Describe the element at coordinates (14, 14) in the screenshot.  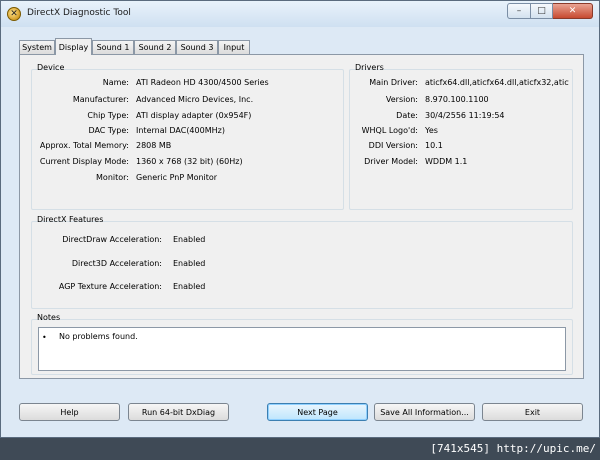
I see `directx-app-icon: ✕` at that location.